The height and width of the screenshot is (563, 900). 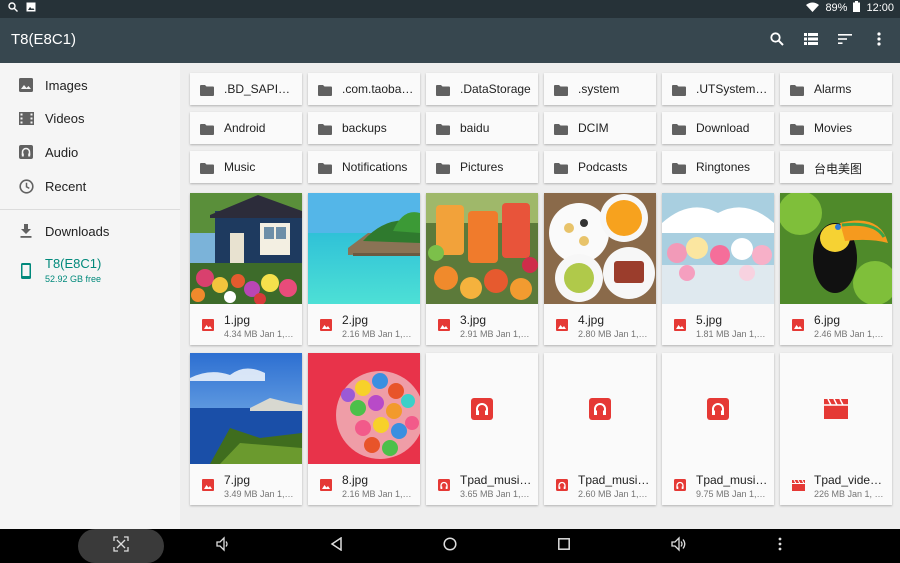 What do you see at coordinates (600, 128) in the screenshot?
I see `folder-item: DCIM` at bounding box center [600, 128].